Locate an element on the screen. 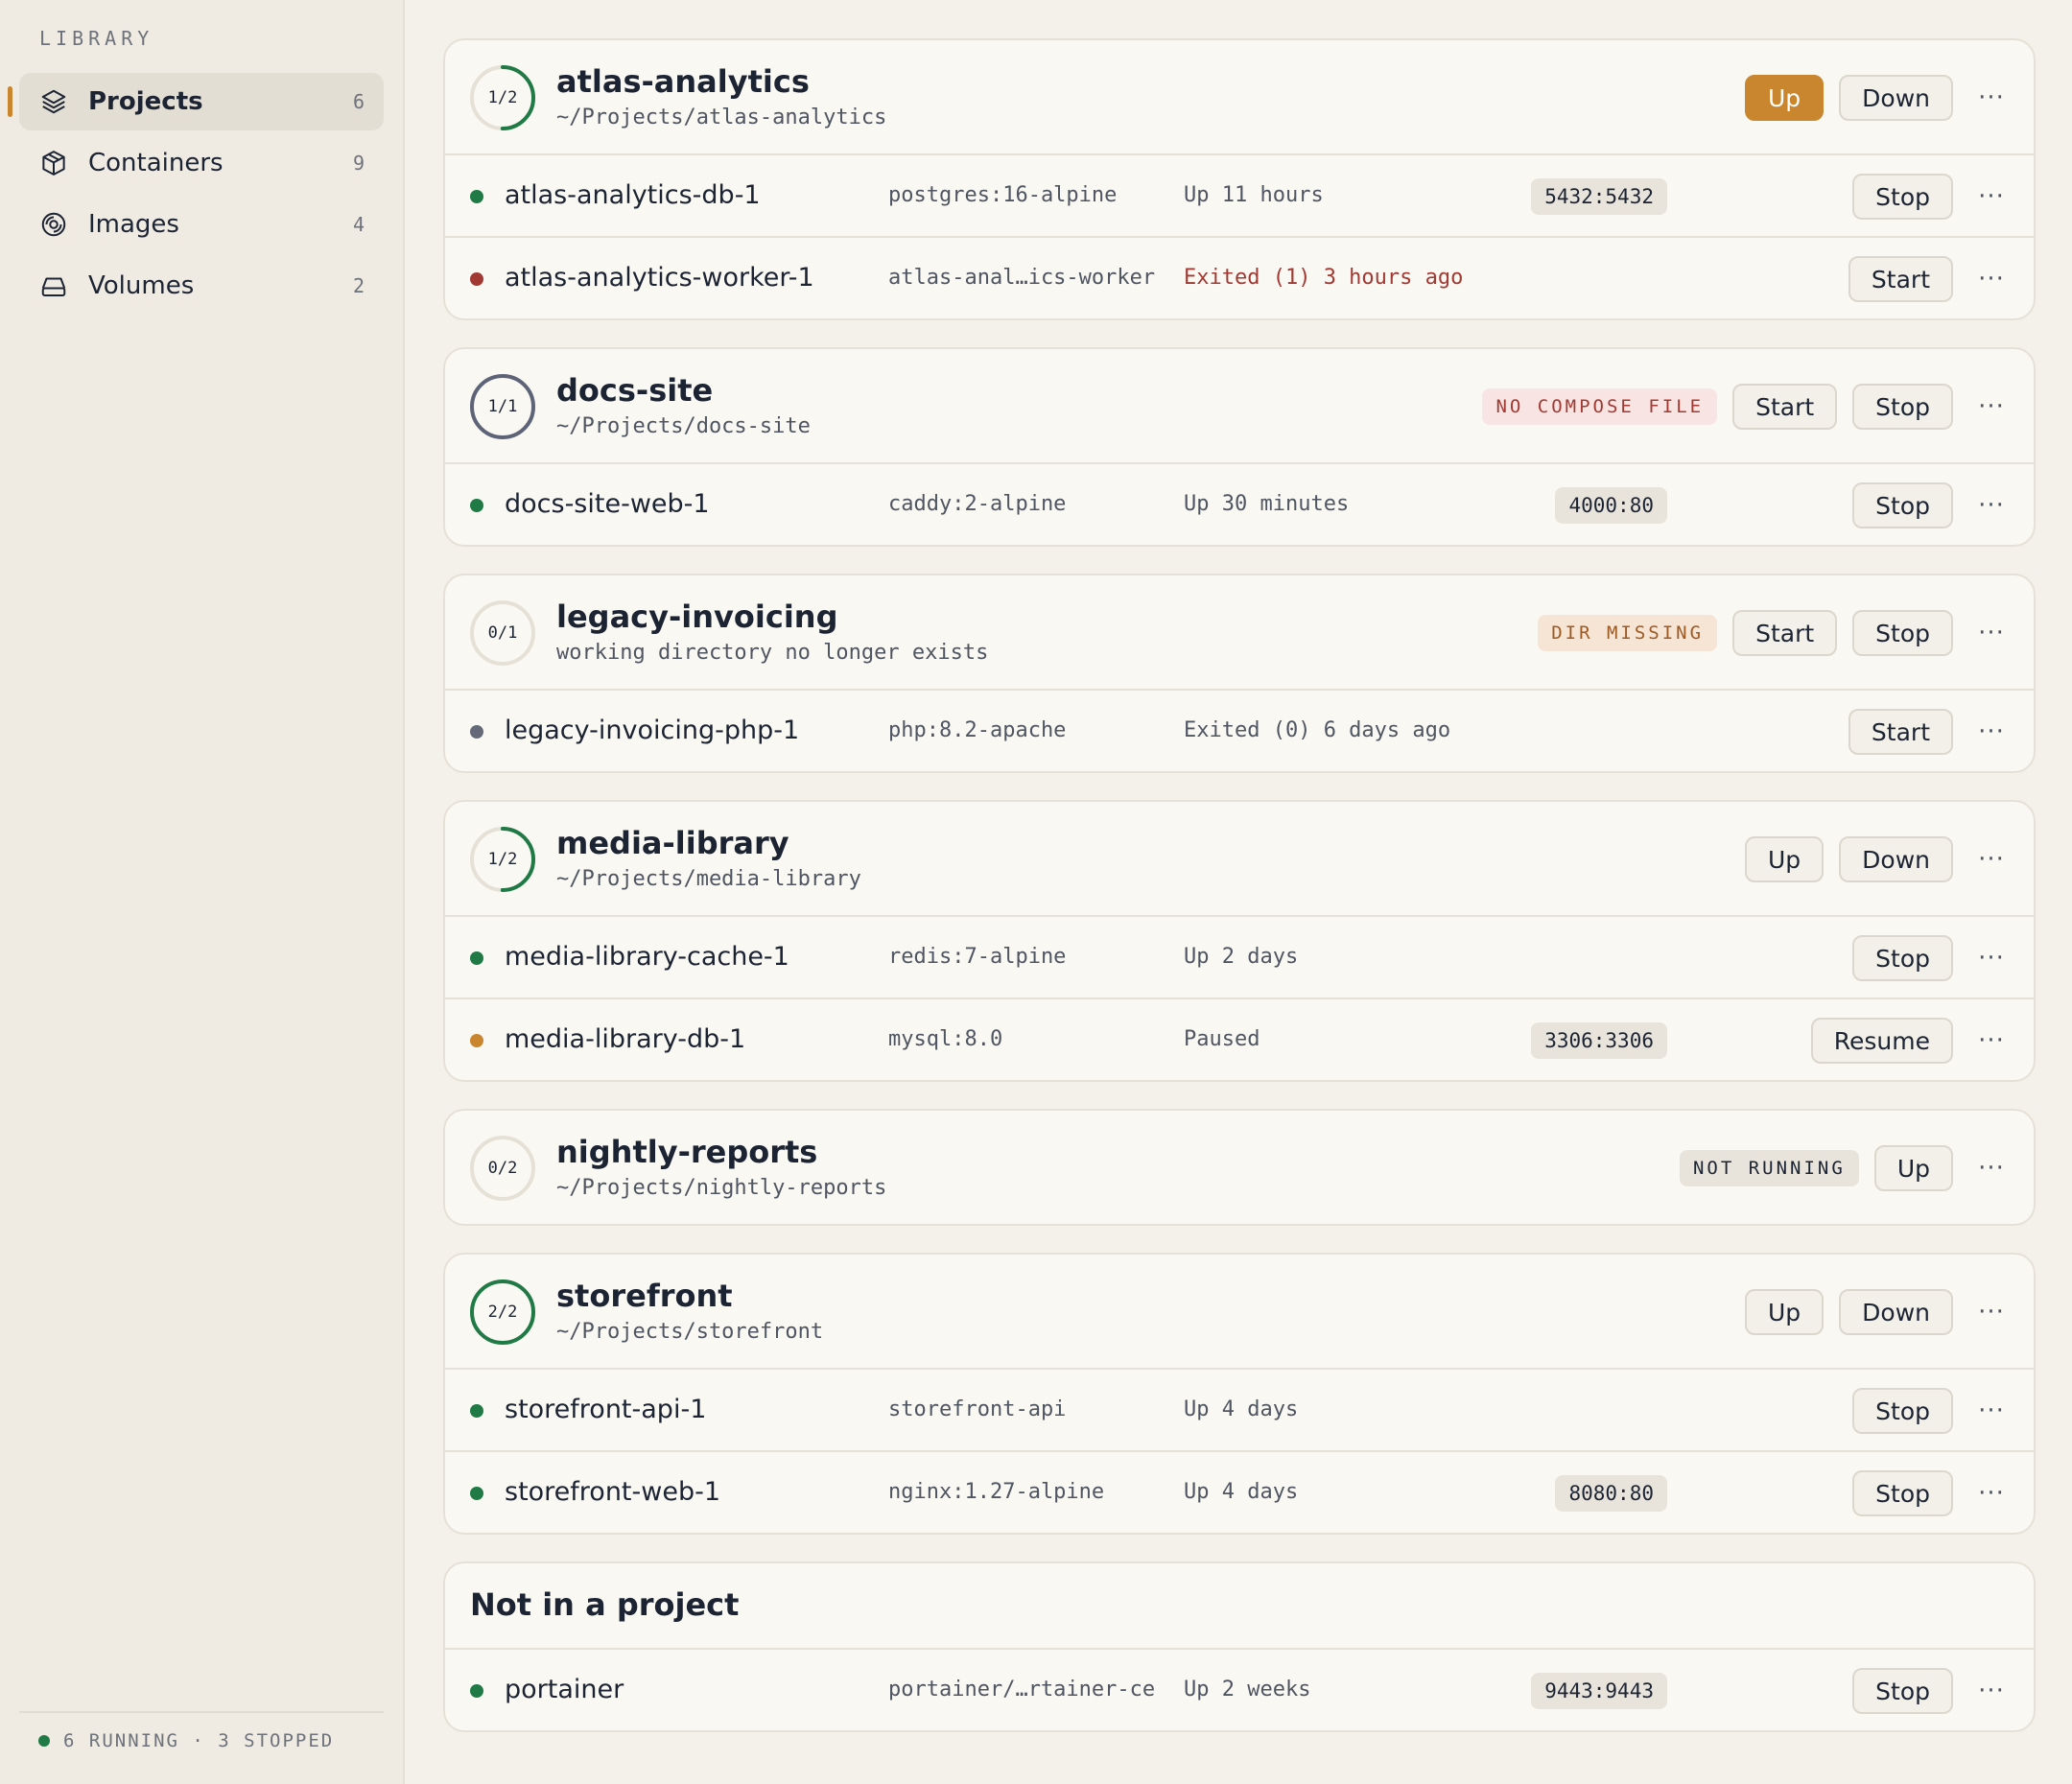 The width and height of the screenshot is (2072, 1784). port-mapping: 3306:3306 is located at coordinates (1599, 1040).